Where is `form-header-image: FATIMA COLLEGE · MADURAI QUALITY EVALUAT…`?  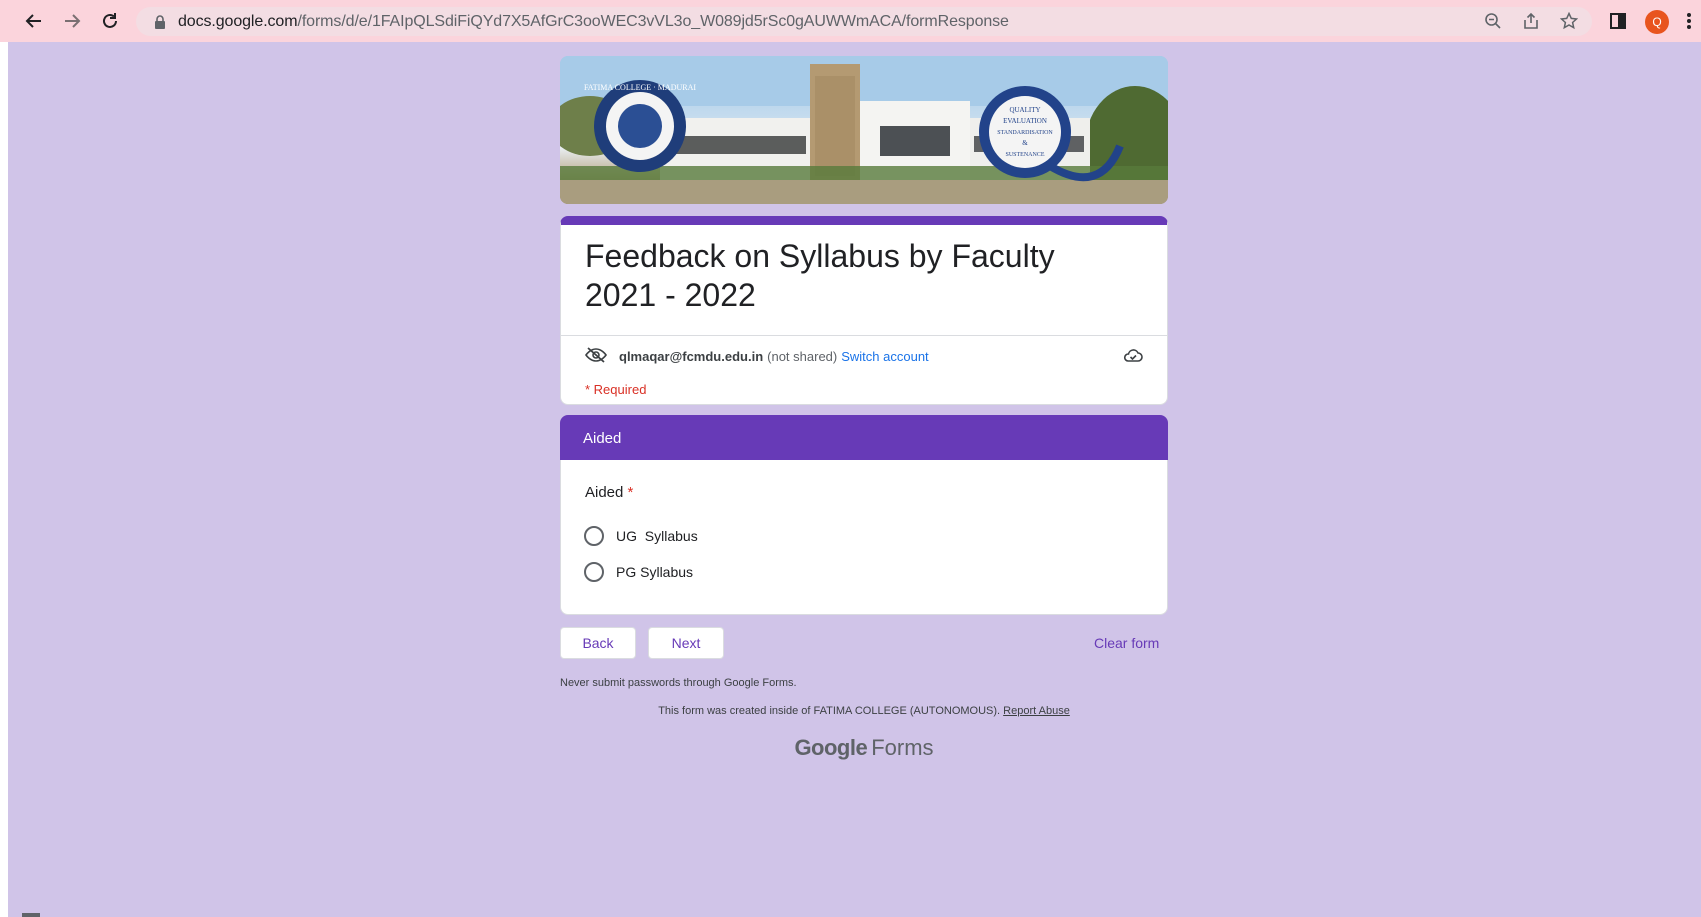 form-header-image: FATIMA COLLEGE · MADURAI QUALITY EVALUAT… is located at coordinates (864, 130).